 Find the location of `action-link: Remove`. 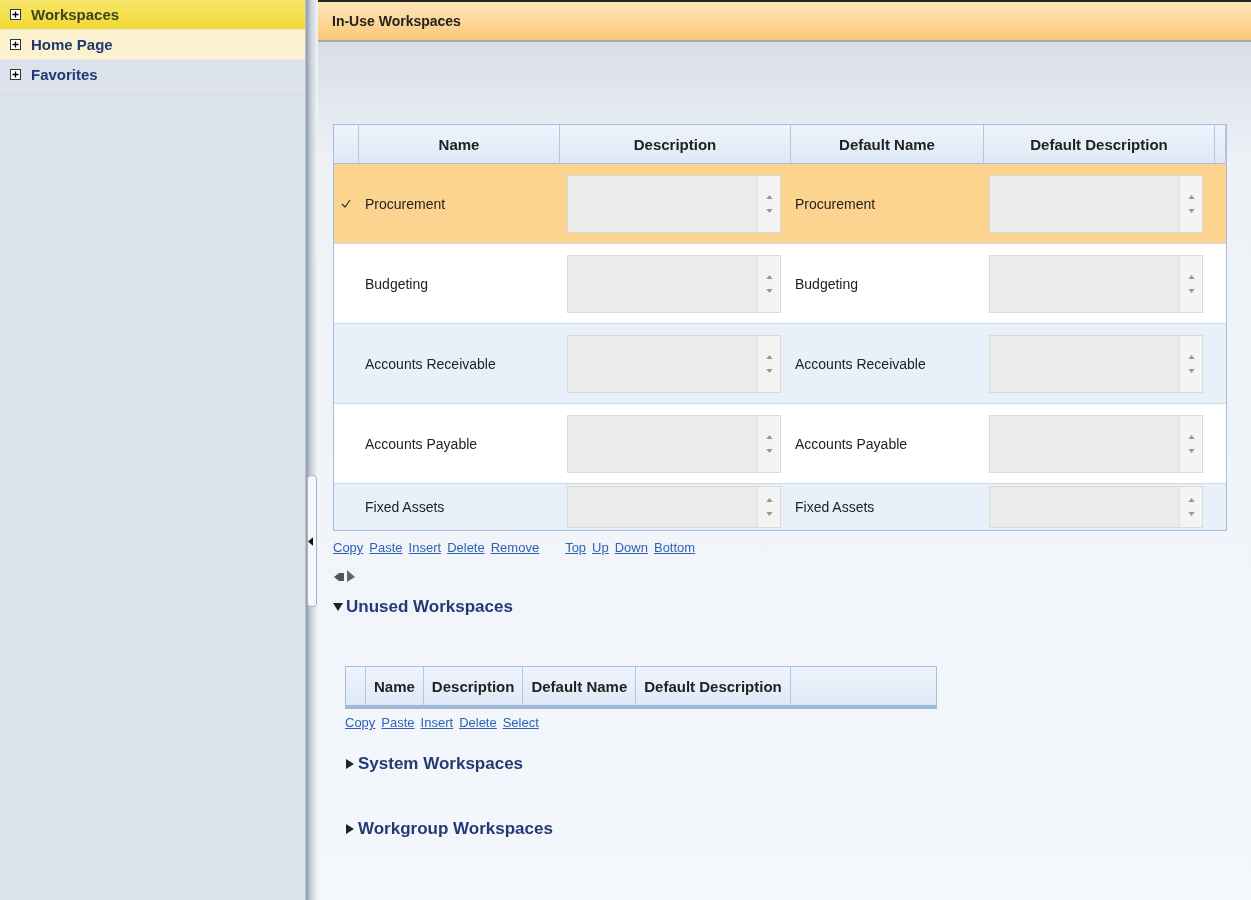

action-link: Remove is located at coordinates (515, 547).